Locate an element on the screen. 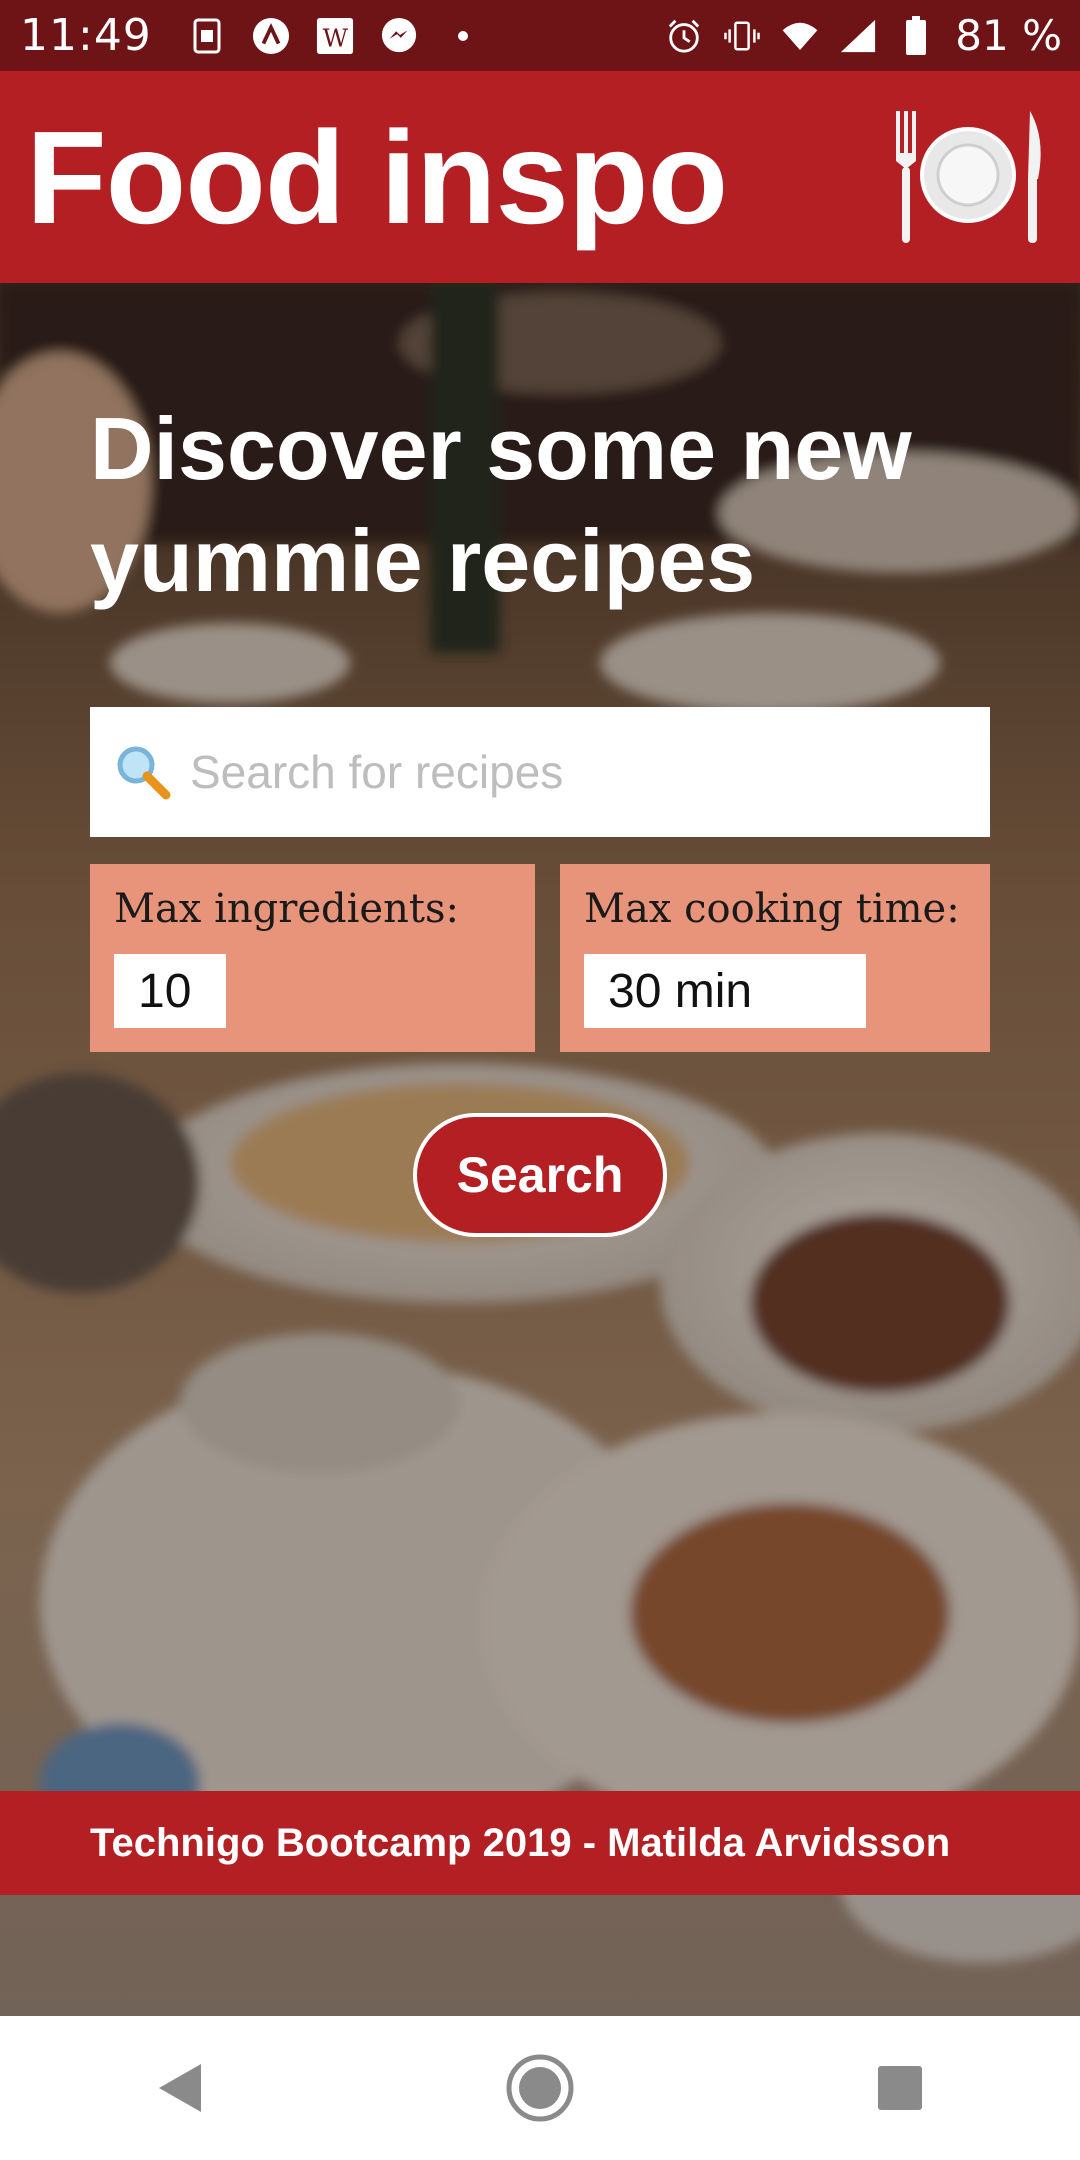 This screenshot has width=1080, height=2160. sim-icon is located at coordinates (207, 36).